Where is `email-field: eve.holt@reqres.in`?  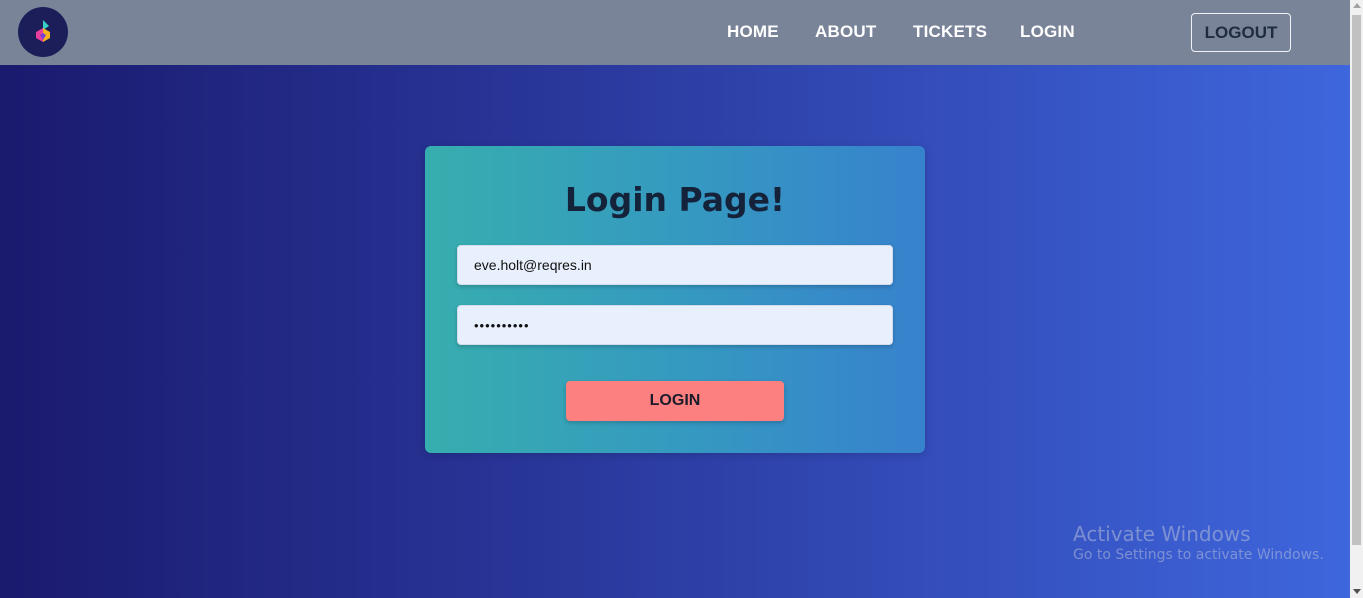
email-field: eve.holt@reqres.in is located at coordinates (675, 265).